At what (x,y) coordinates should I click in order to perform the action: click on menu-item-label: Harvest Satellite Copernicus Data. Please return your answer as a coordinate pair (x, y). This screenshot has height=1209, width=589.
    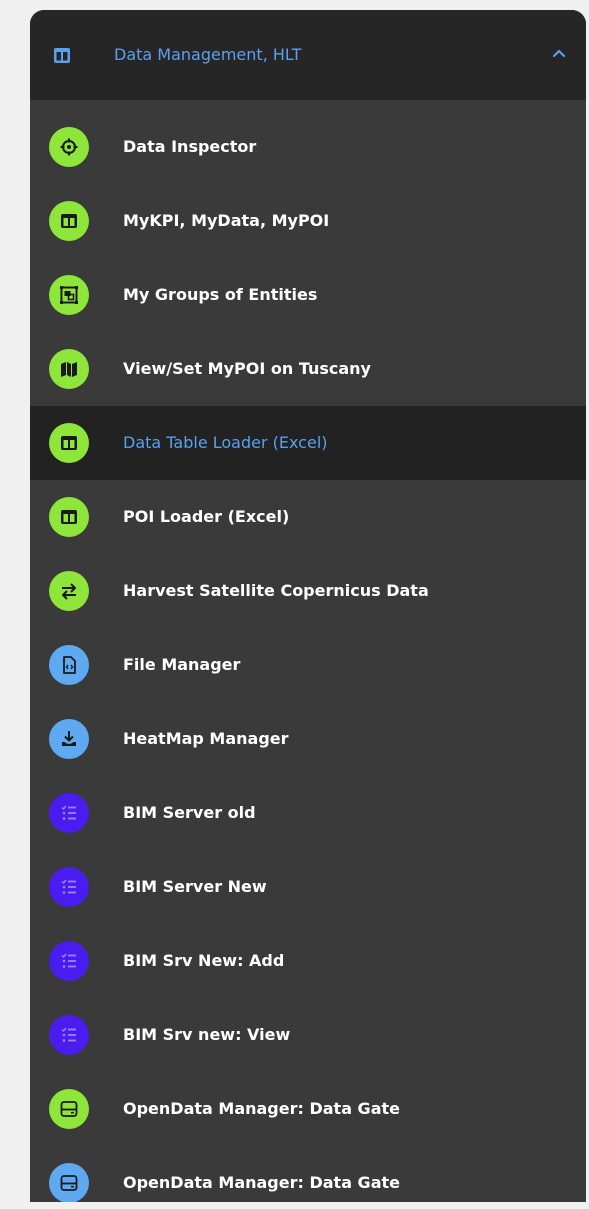
    Looking at the image, I should click on (276, 590).